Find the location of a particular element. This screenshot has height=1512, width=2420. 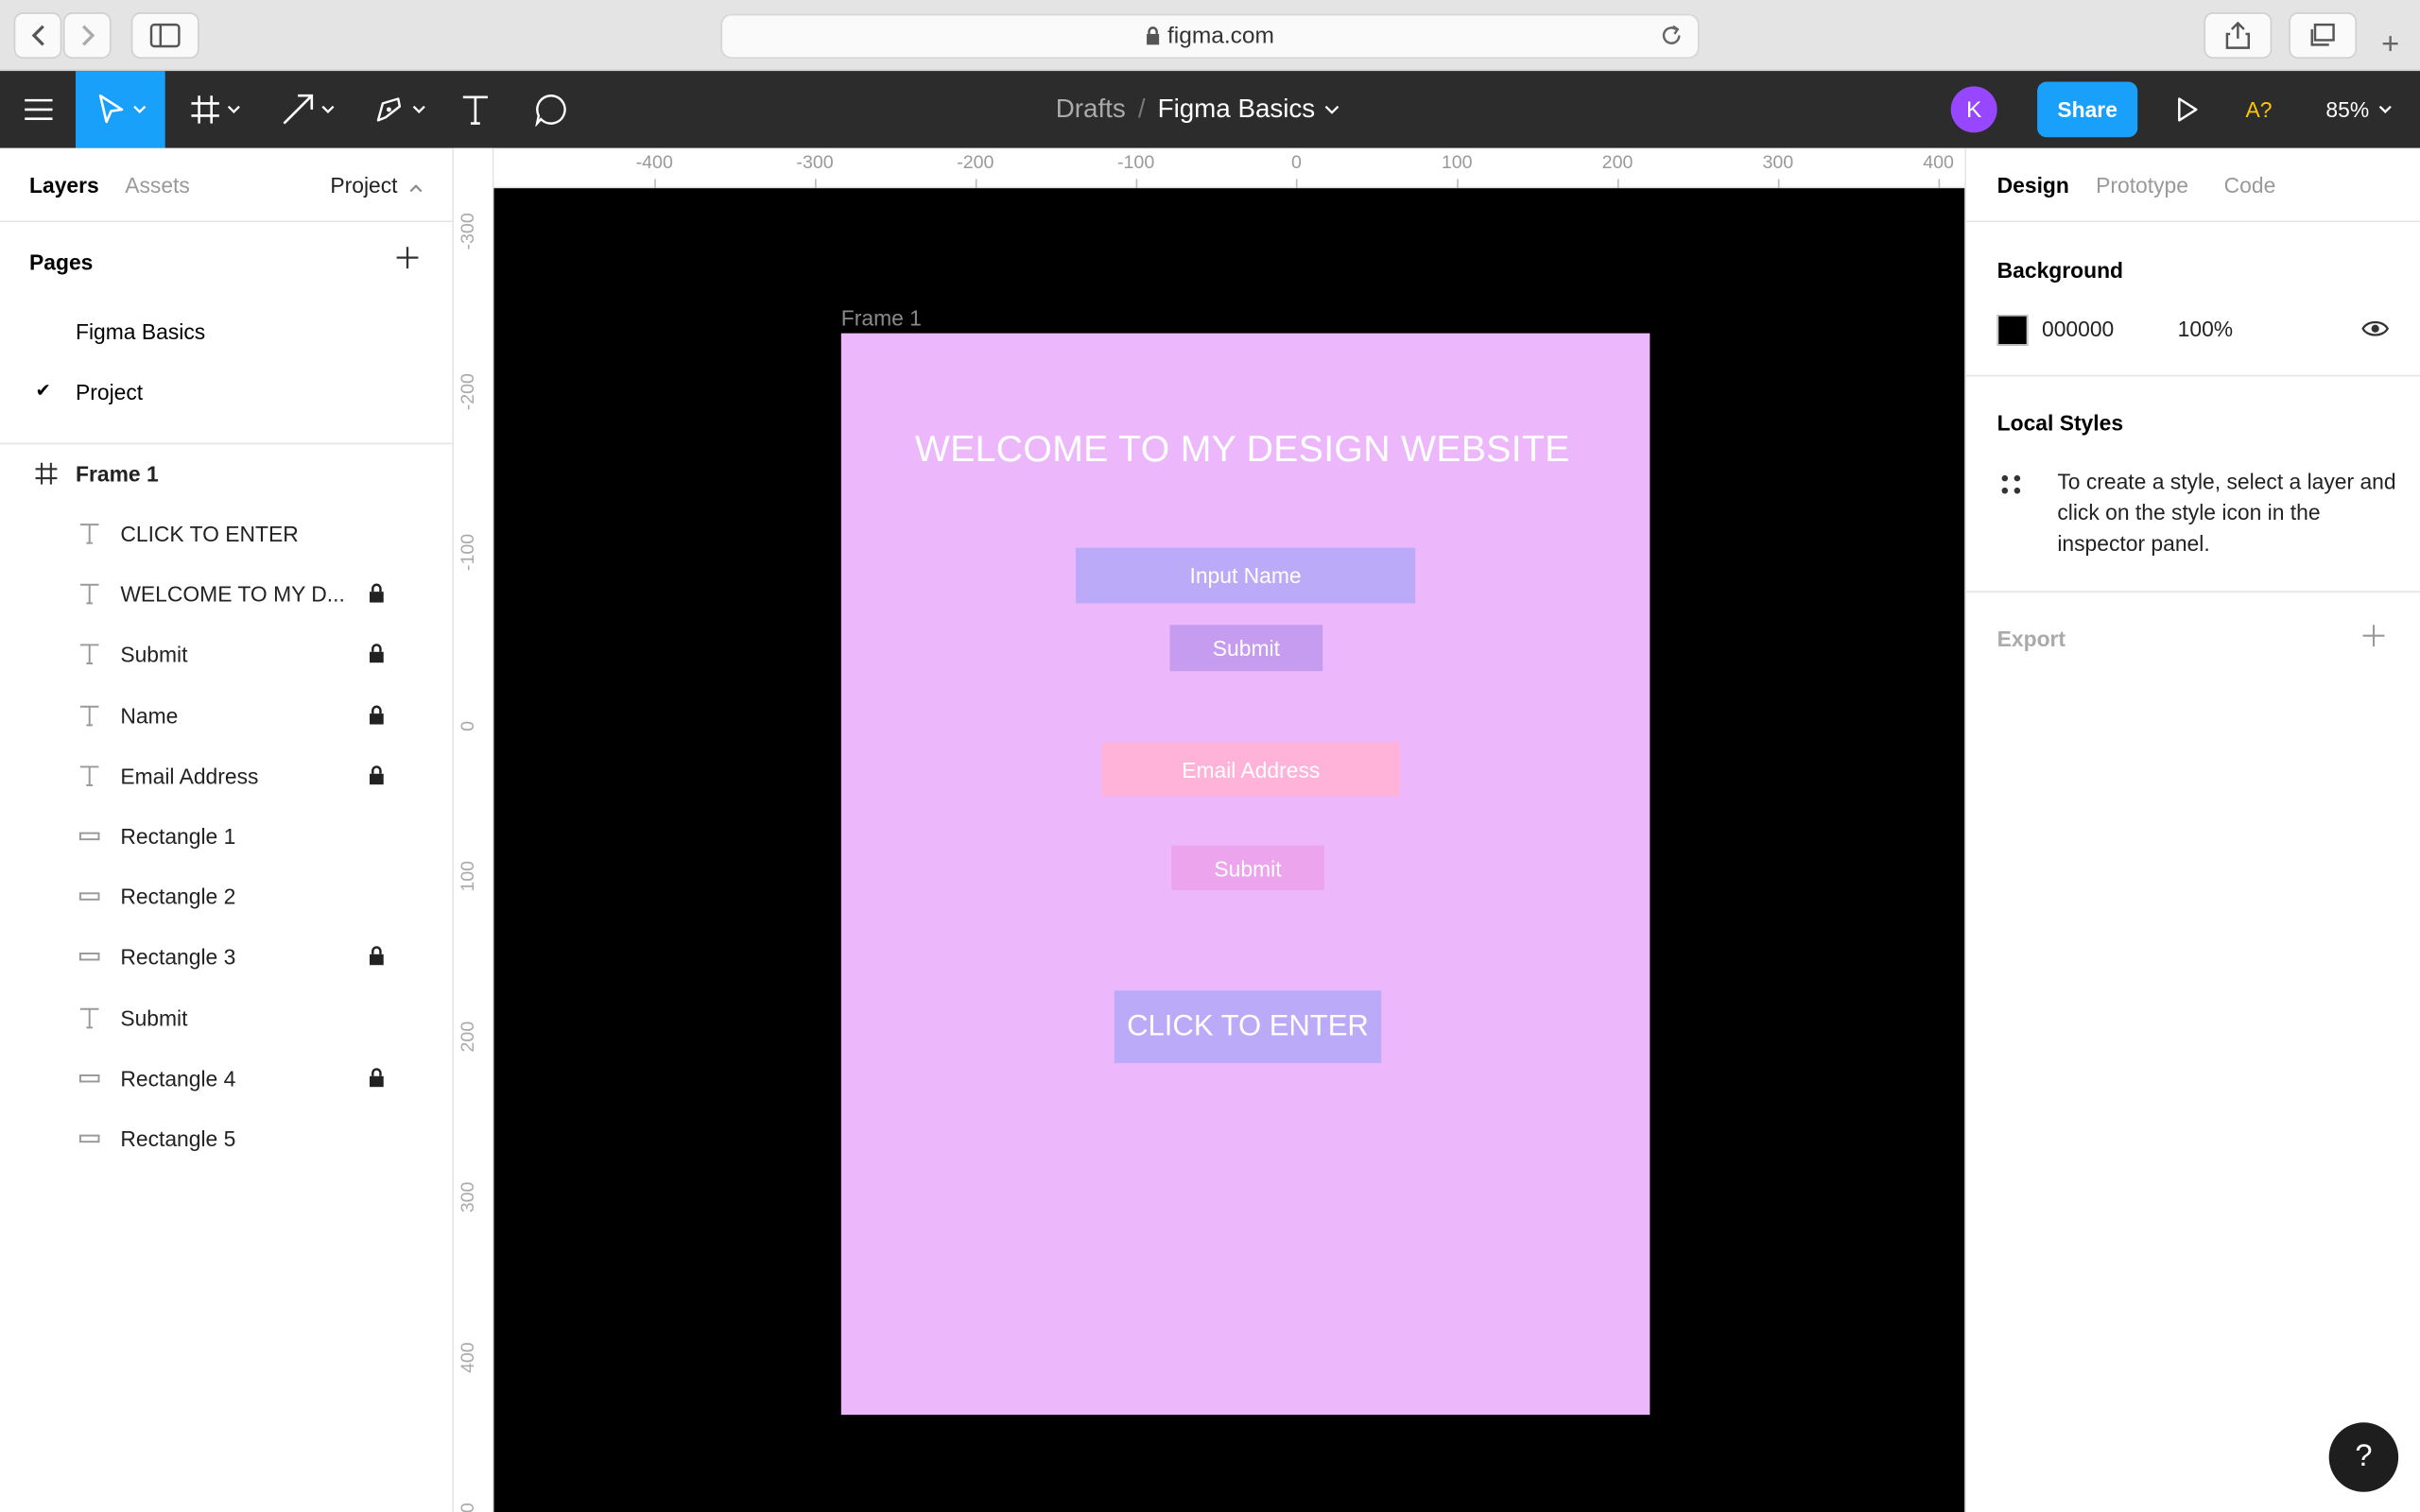

layer-row: Rectangle 3 is located at coordinates (227, 958).